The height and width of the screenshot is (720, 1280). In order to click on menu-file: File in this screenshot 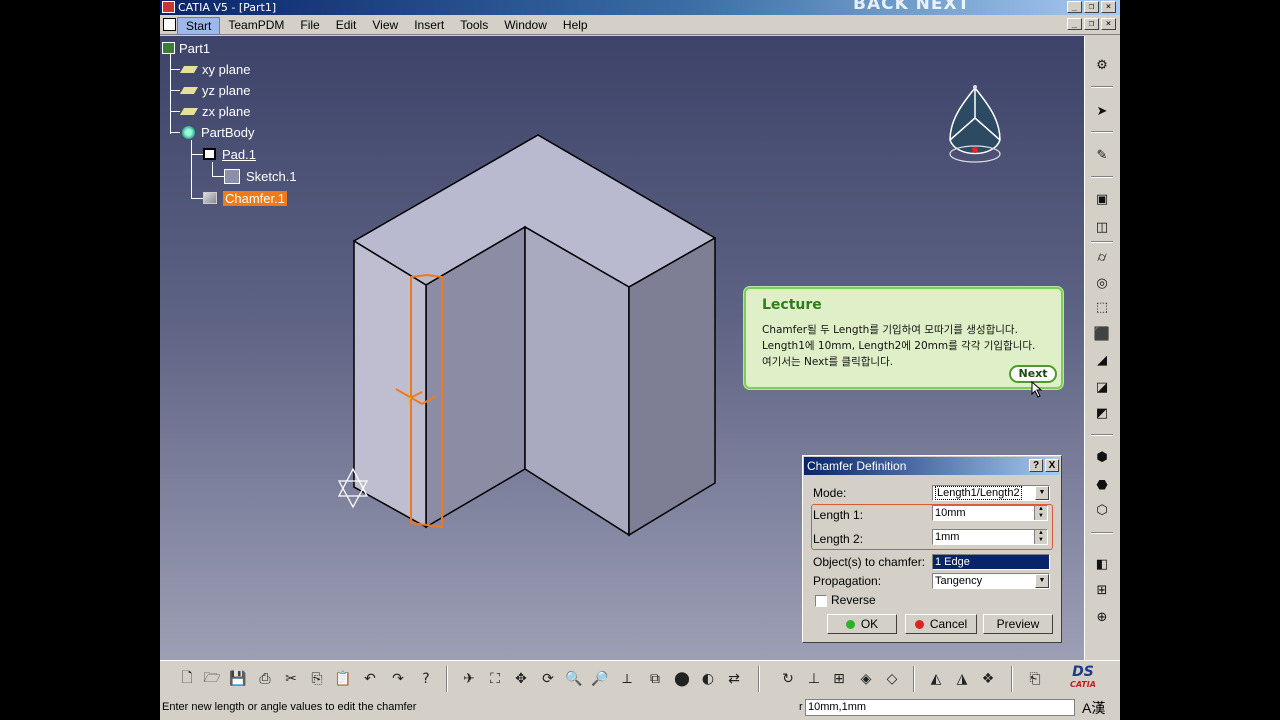, I will do `click(309, 26)`.